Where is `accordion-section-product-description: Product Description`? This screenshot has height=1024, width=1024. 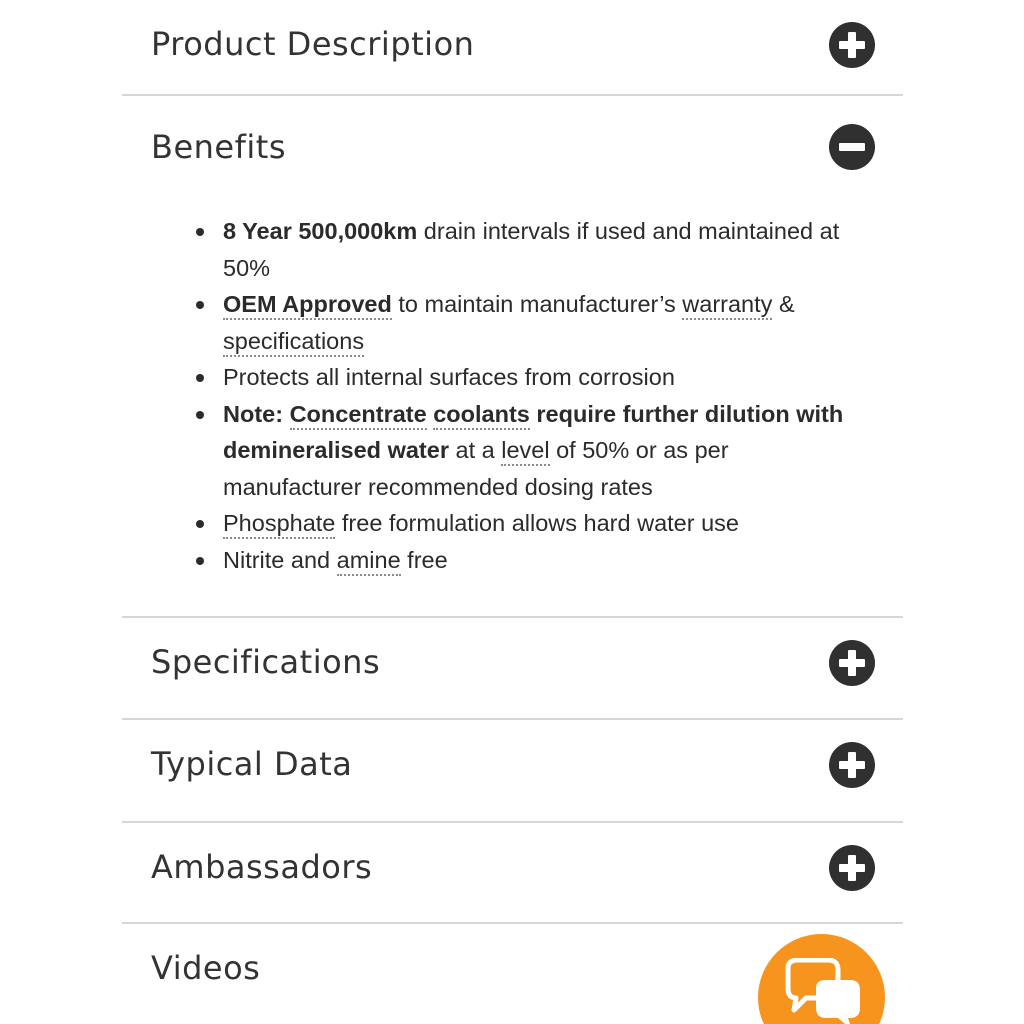 accordion-section-product-description: Product Description is located at coordinates (512, 47).